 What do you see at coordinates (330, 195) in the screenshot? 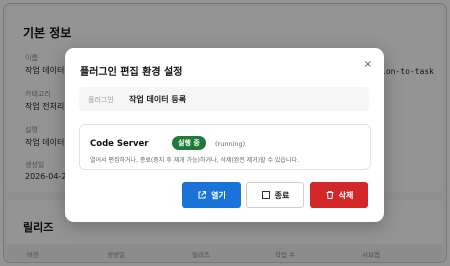
I see `trash-icon` at bounding box center [330, 195].